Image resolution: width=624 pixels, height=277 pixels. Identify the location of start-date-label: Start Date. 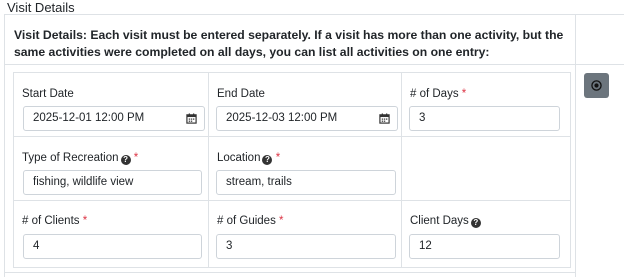
(48, 94).